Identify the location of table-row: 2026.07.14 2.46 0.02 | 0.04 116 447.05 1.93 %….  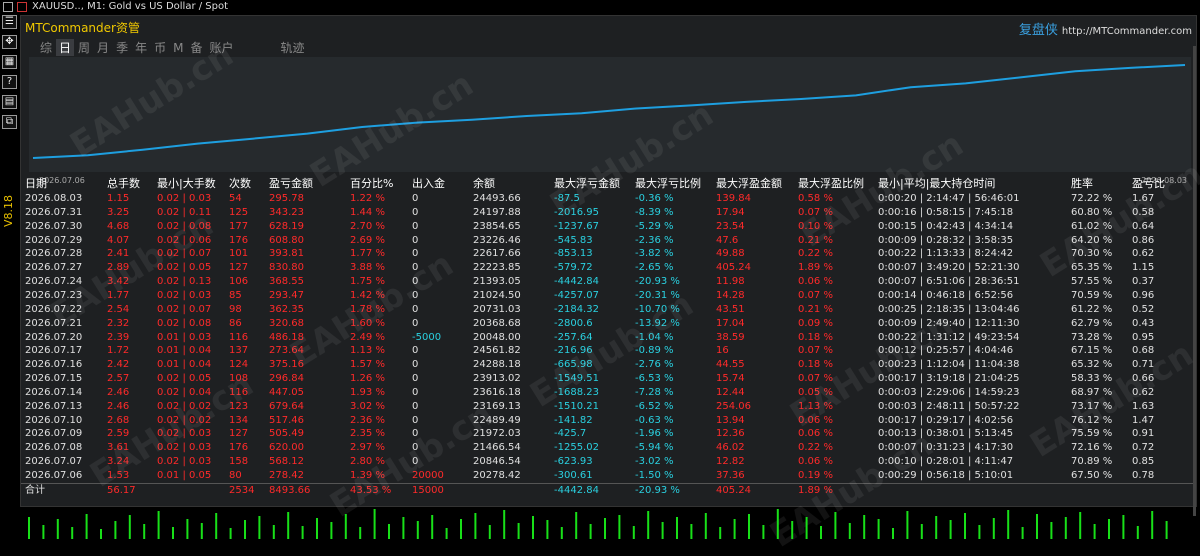
(608, 392).